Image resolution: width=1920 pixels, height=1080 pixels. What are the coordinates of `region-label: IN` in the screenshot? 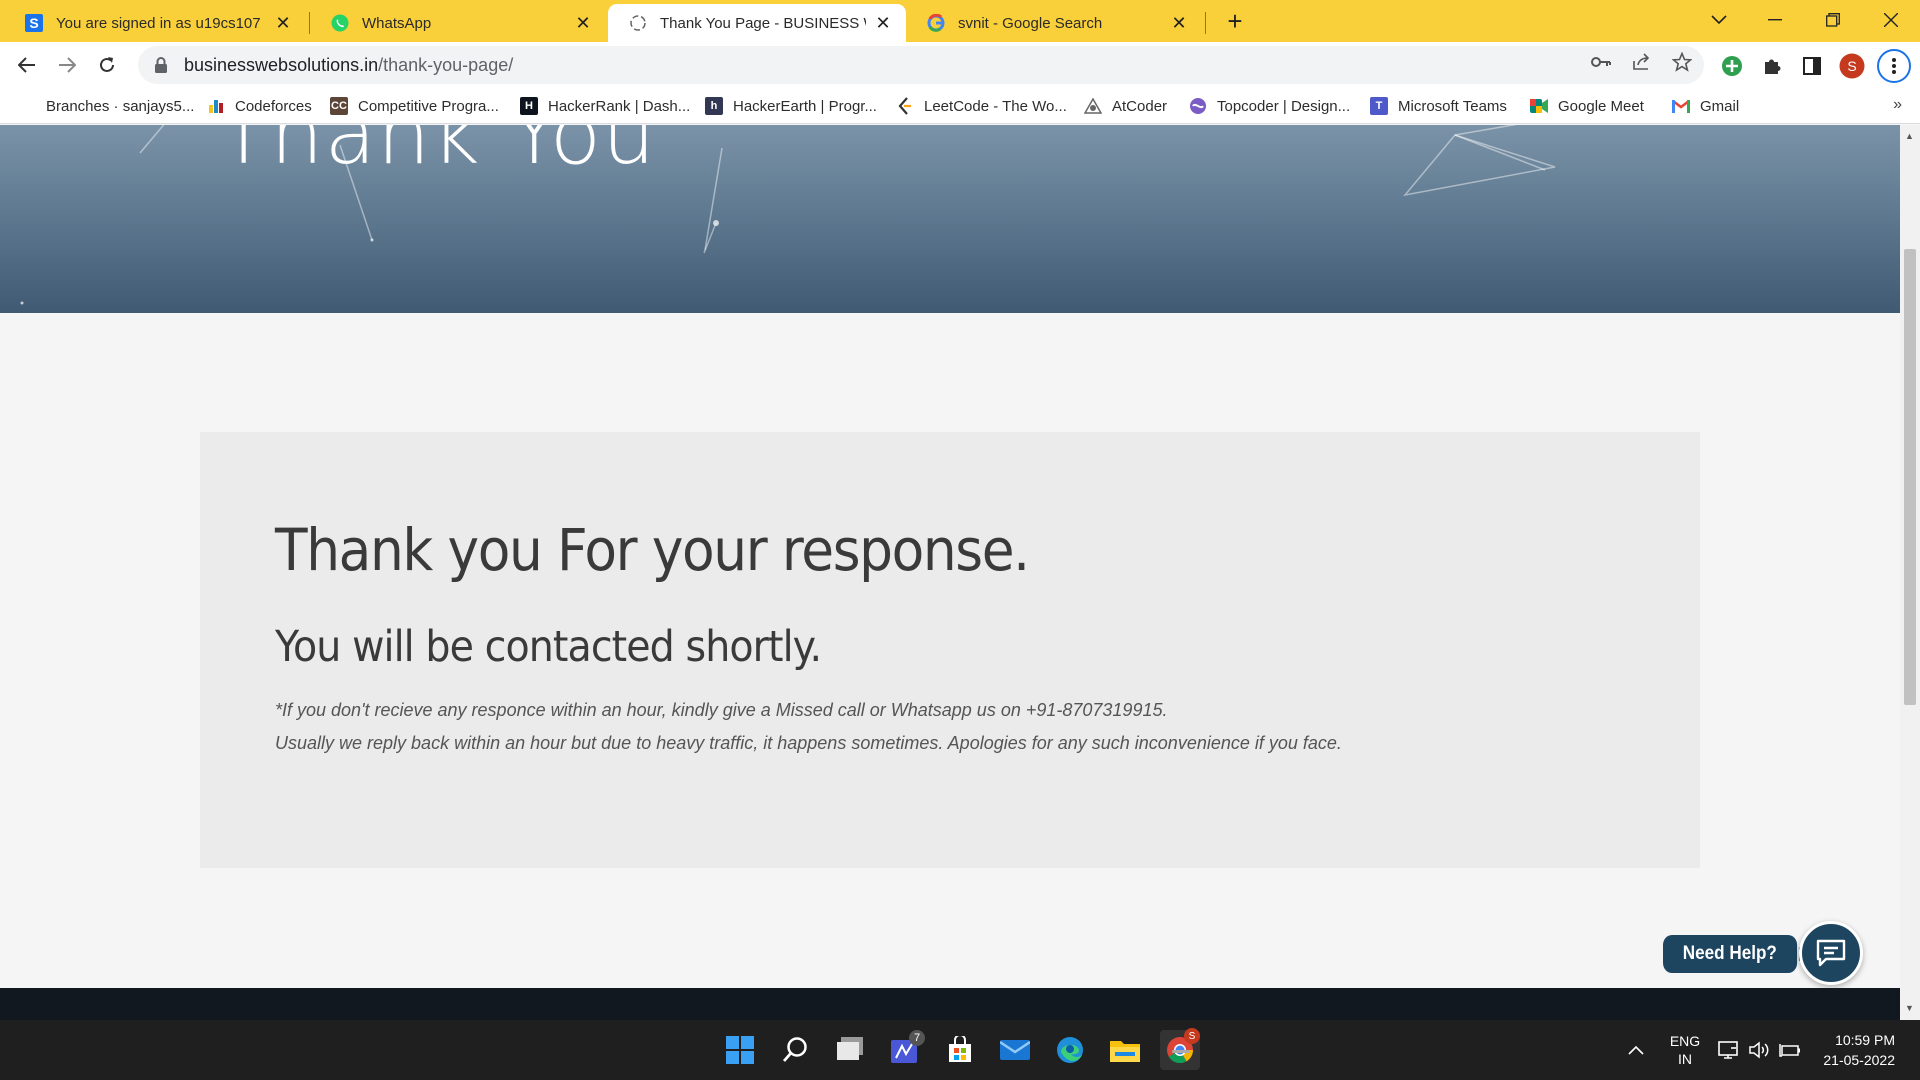 It's located at (1685, 1059).